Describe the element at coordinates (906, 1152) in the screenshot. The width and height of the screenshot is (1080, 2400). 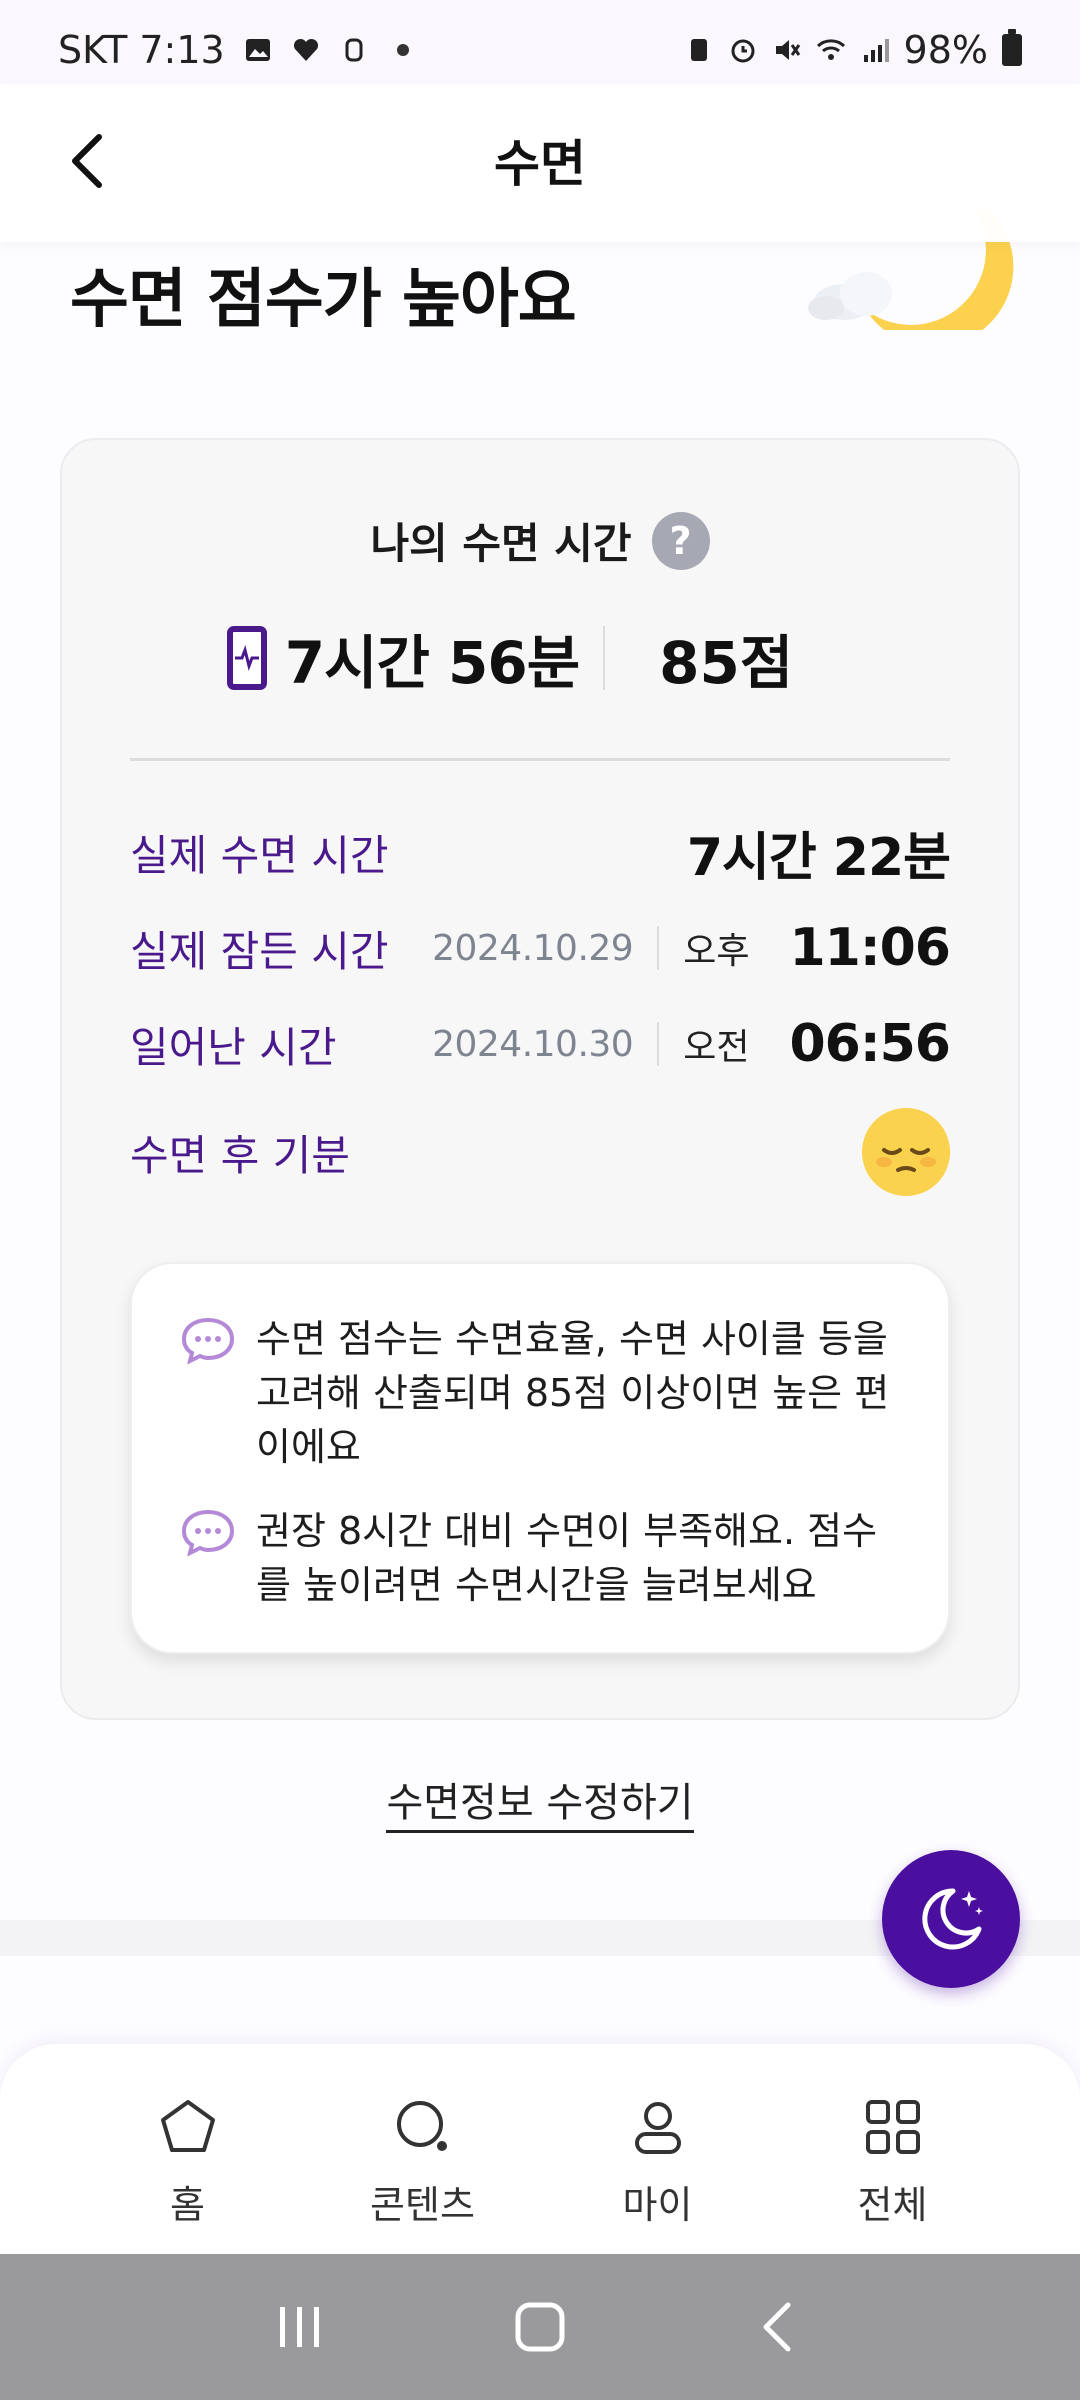
I see `sleepy-face-icon` at that location.